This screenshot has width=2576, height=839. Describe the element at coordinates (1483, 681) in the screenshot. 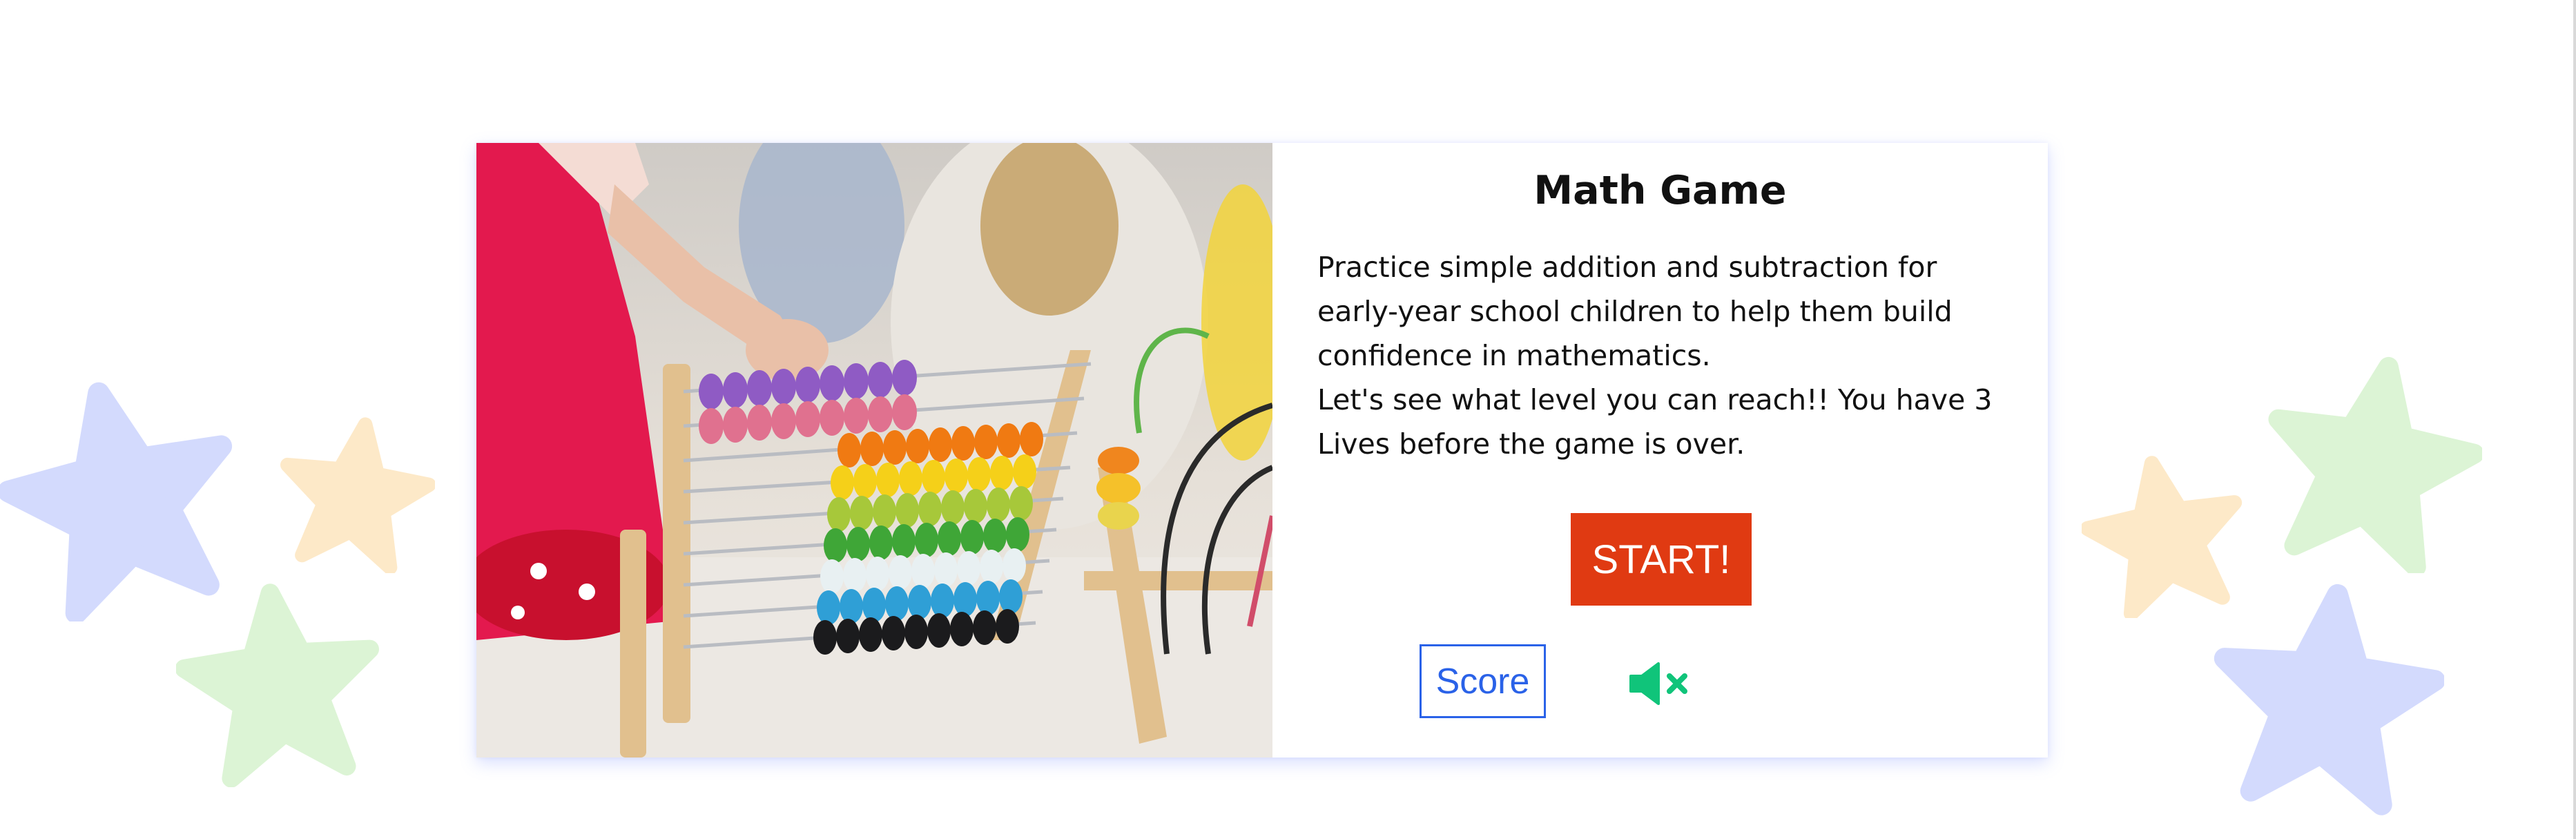

I see `score-button: Score` at that location.